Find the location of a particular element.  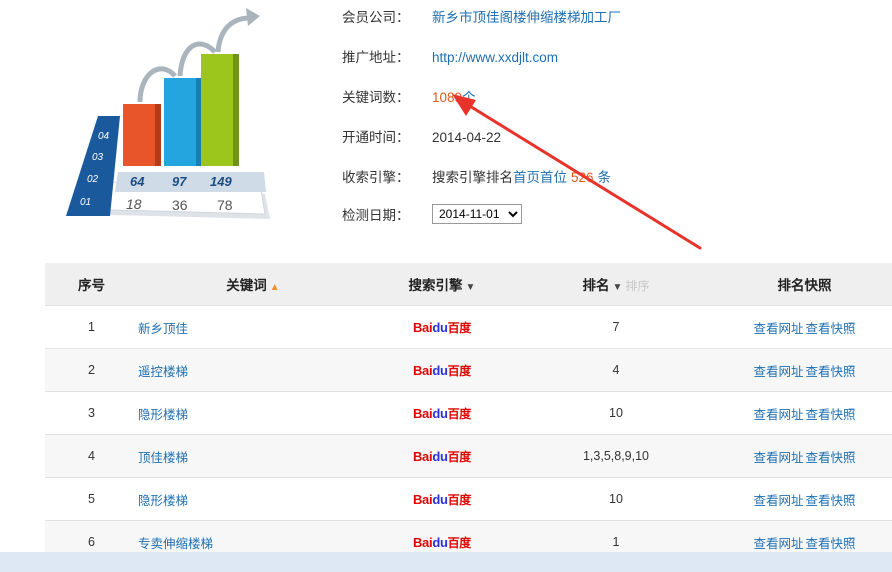

bar-value-1: 64 is located at coordinates (137, 181).